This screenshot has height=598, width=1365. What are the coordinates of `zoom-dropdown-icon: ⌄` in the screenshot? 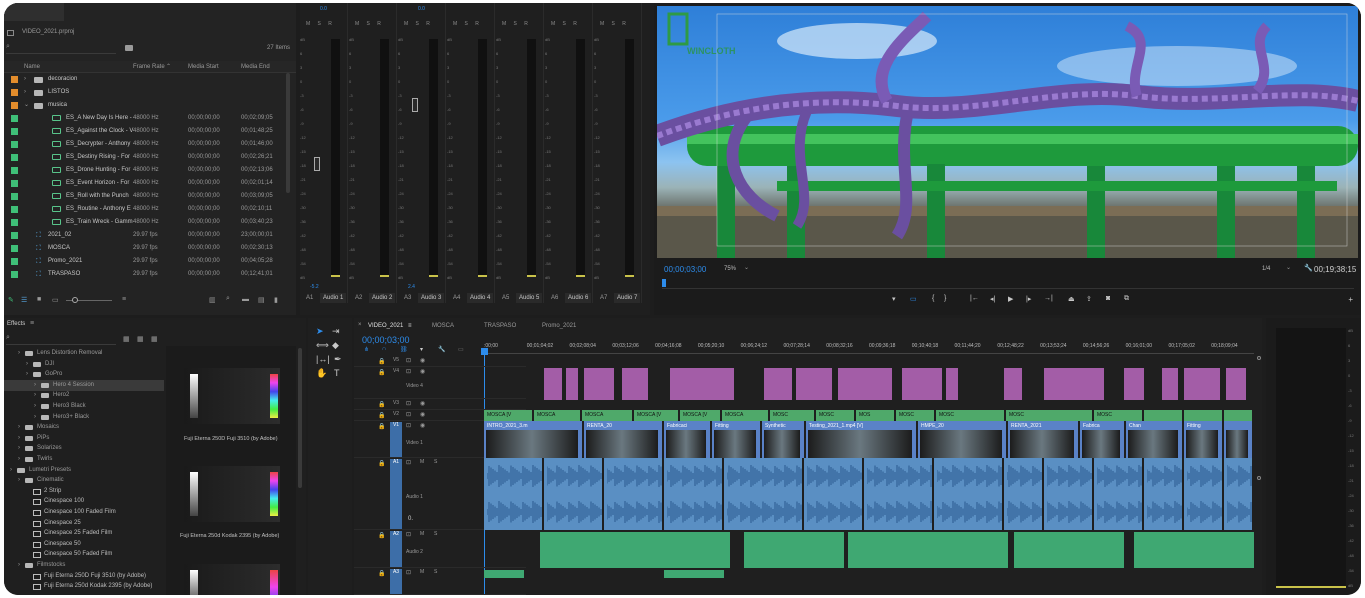 It's located at (746, 267).